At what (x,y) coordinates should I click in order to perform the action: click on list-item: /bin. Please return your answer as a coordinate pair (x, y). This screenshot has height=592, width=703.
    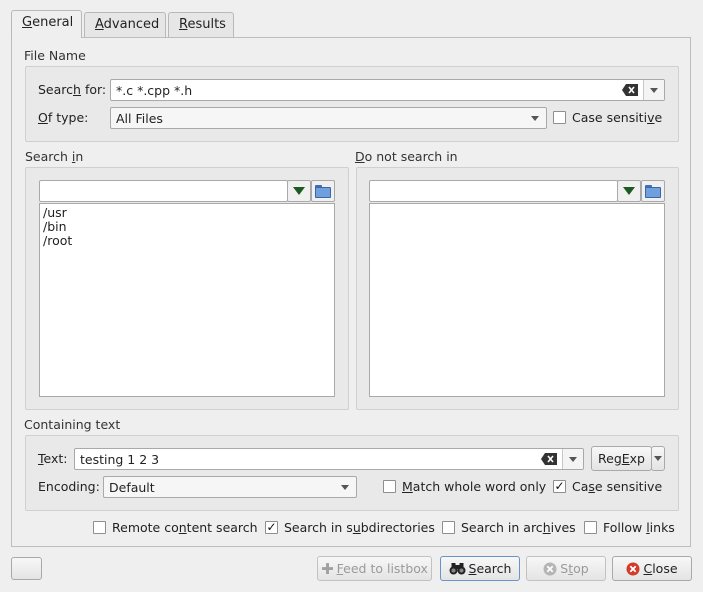
    Looking at the image, I should click on (187, 227).